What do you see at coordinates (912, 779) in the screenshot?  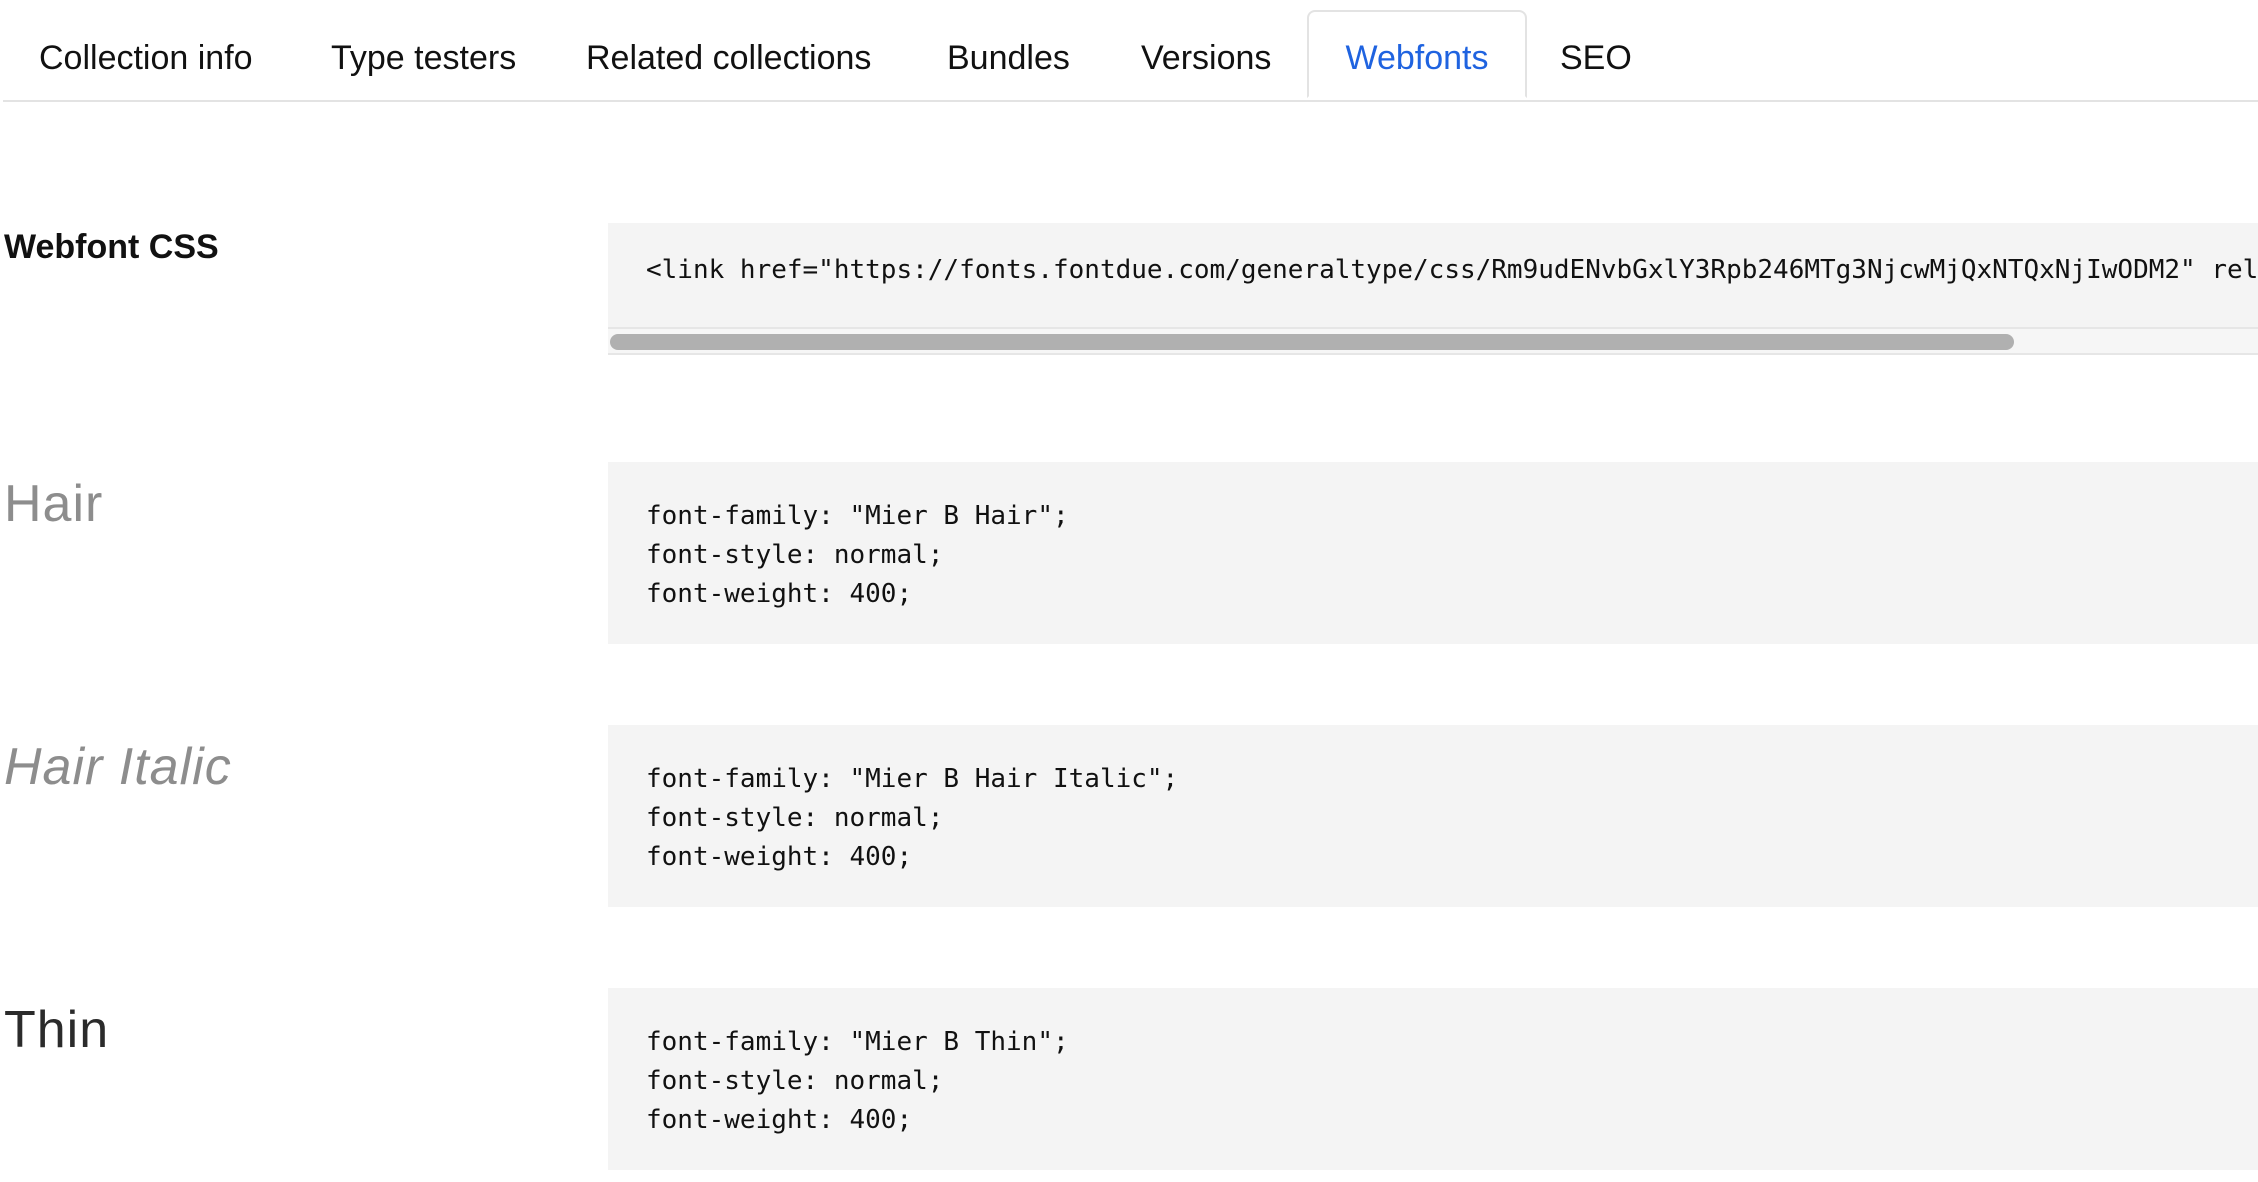 I see `code-line: font-family: "Mier B Hair Italic";` at bounding box center [912, 779].